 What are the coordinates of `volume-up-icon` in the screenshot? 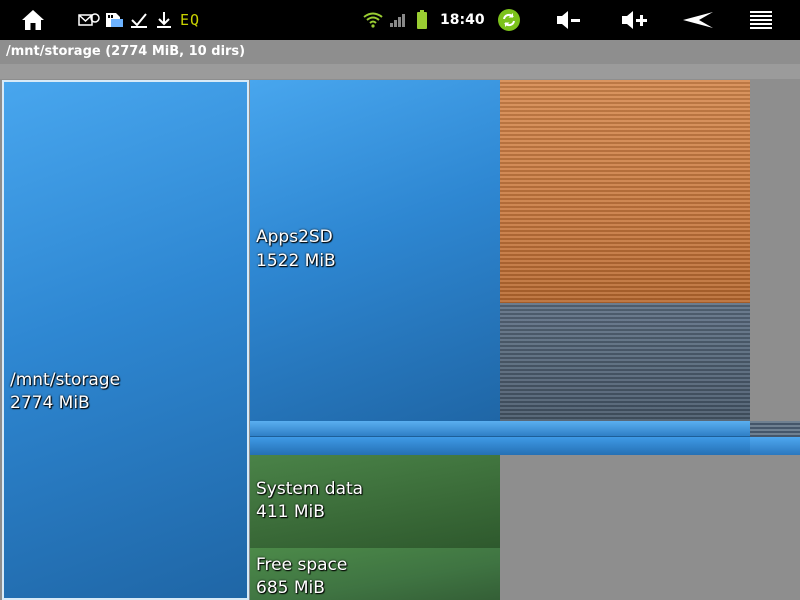 It's located at (634, 20).